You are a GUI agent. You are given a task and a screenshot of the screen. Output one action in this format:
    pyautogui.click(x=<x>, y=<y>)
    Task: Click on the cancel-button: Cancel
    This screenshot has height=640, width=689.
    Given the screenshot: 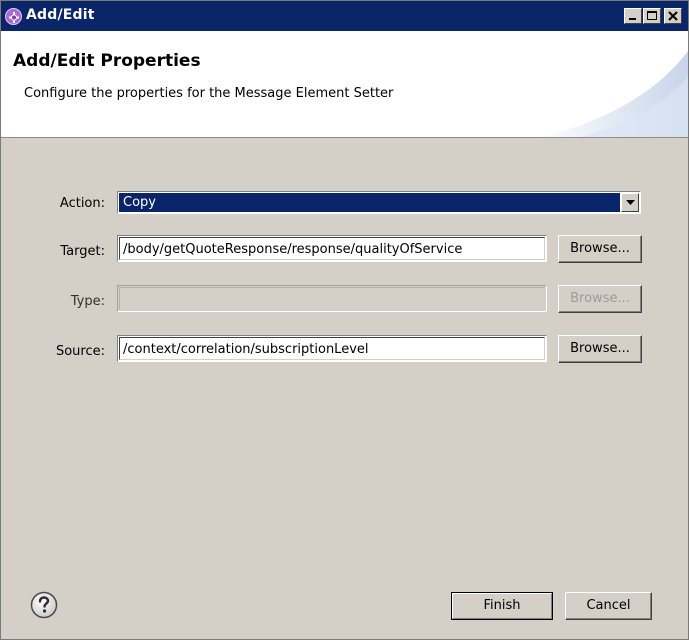 What is the action you would take?
    pyautogui.click(x=608, y=606)
    